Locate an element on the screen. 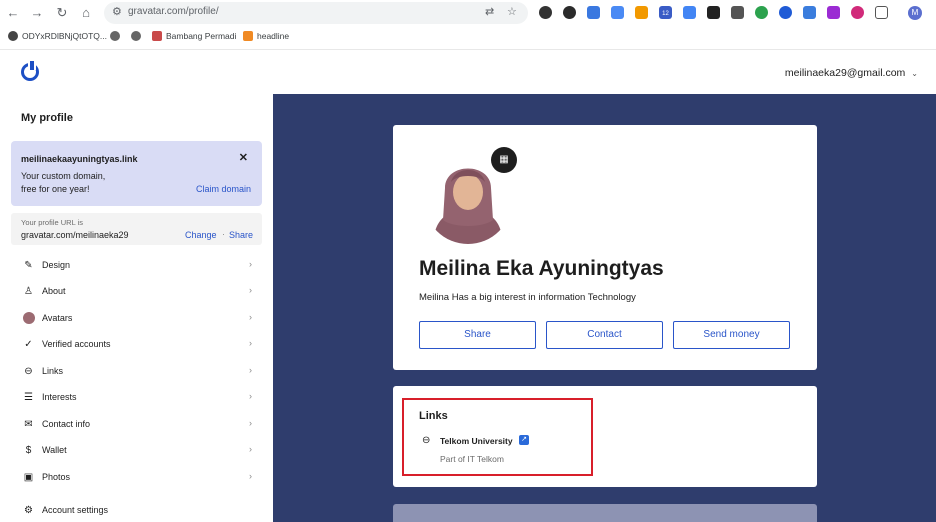 This screenshot has width=936, height=522. browser-profile-avatar: M is located at coordinates (915, 13).